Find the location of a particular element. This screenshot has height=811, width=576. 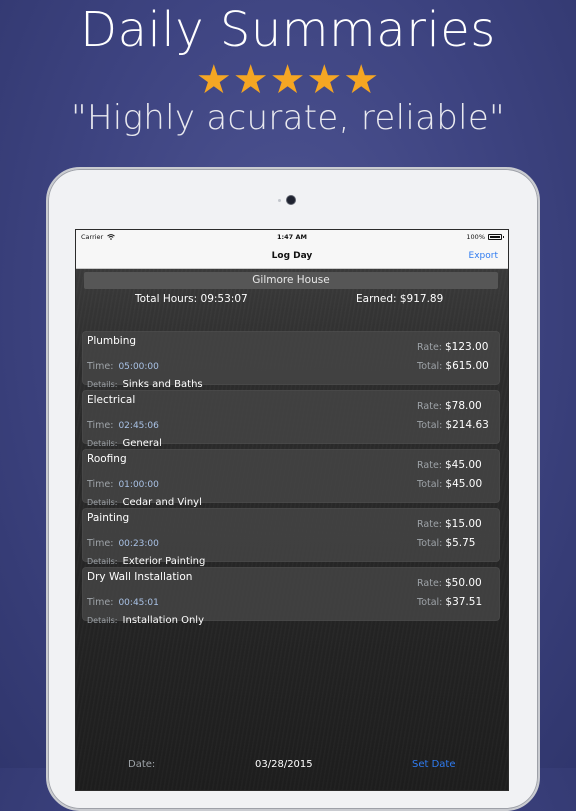

entry-rate: Rate: $45.00 is located at coordinates (449, 462).